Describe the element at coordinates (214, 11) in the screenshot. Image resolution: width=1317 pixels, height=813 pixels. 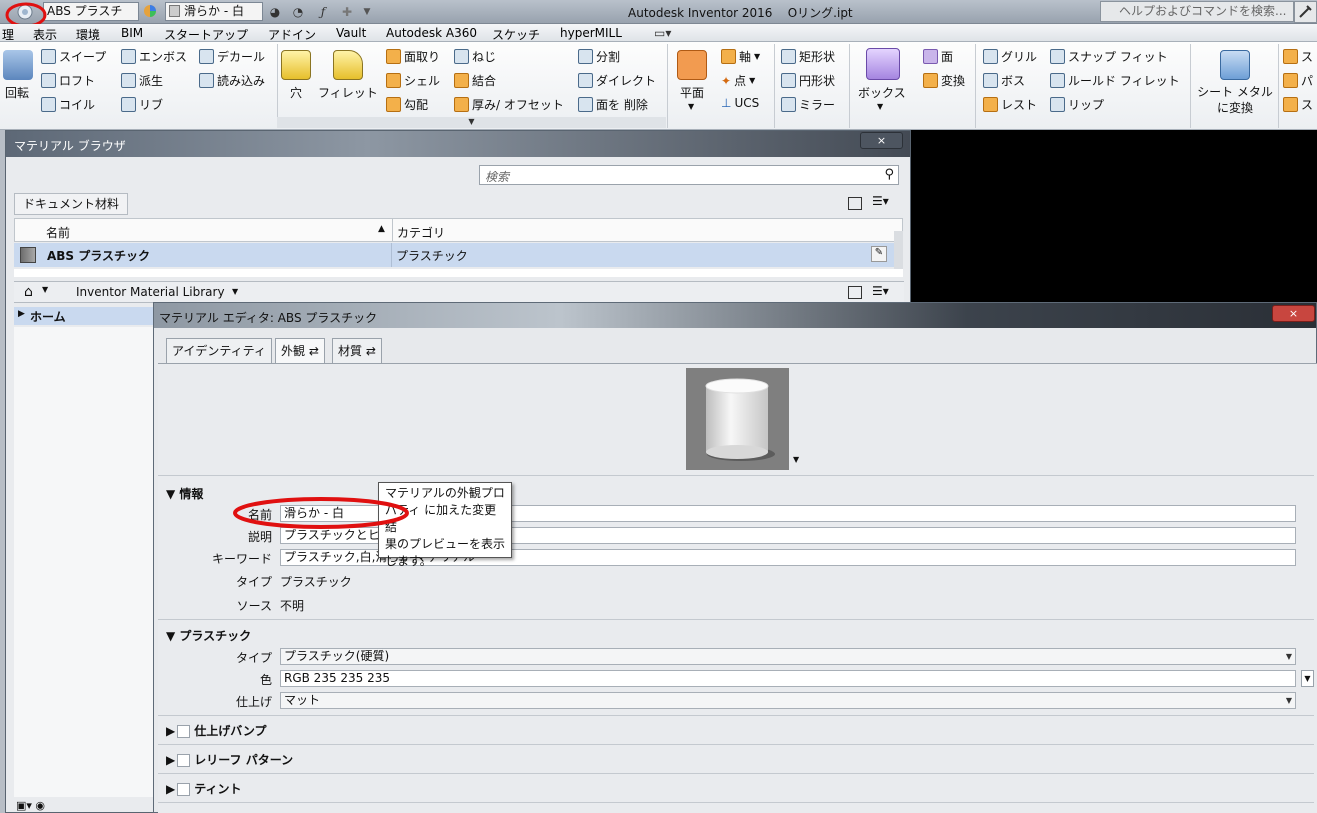
I see `appearance-combo: 滑らか - 白` at that location.